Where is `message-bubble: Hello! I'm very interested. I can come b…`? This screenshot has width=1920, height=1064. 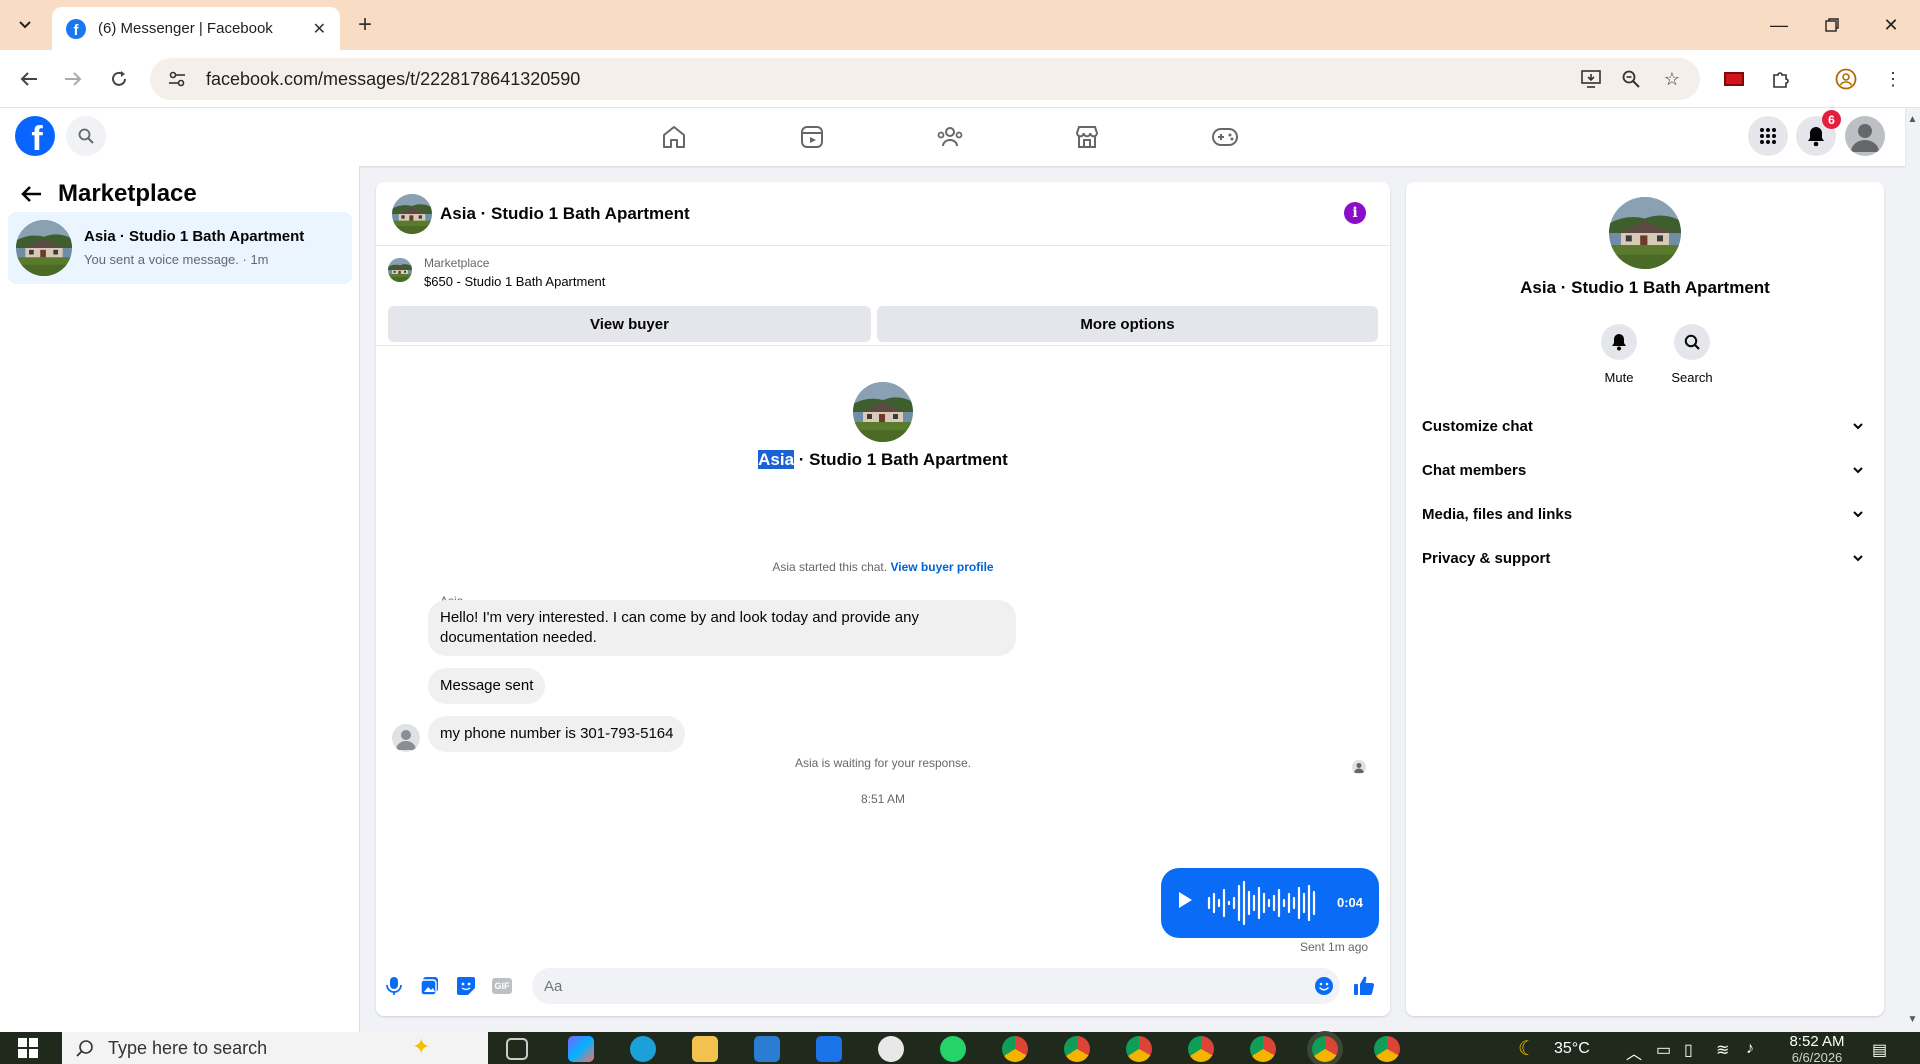
message-bubble: Hello! I'm very interested. I can come b… is located at coordinates (722, 628).